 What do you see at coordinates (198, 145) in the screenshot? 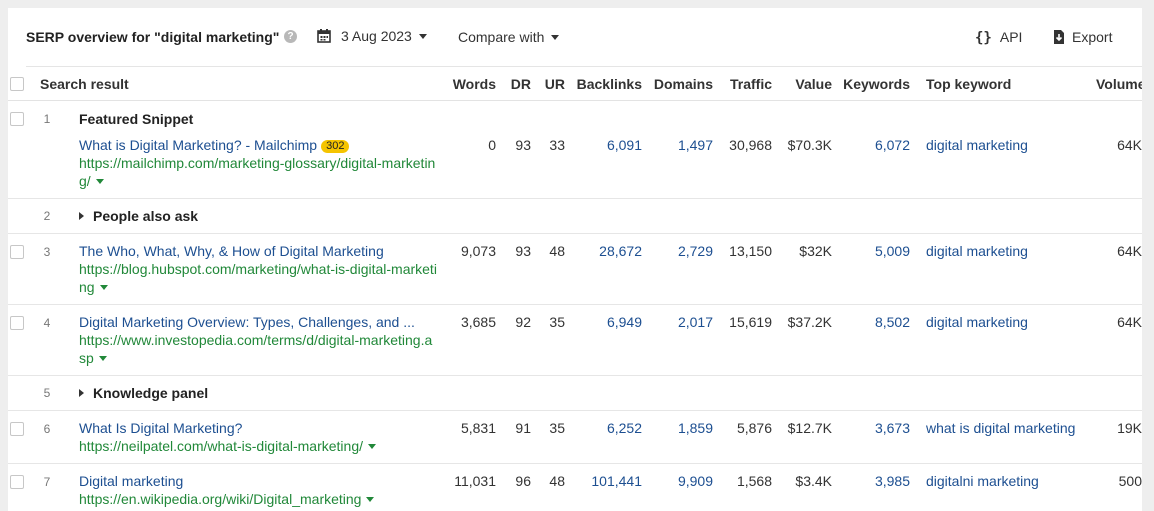
I see `result-title-link: What is Digital Marketing? - Mailchimp` at bounding box center [198, 145].